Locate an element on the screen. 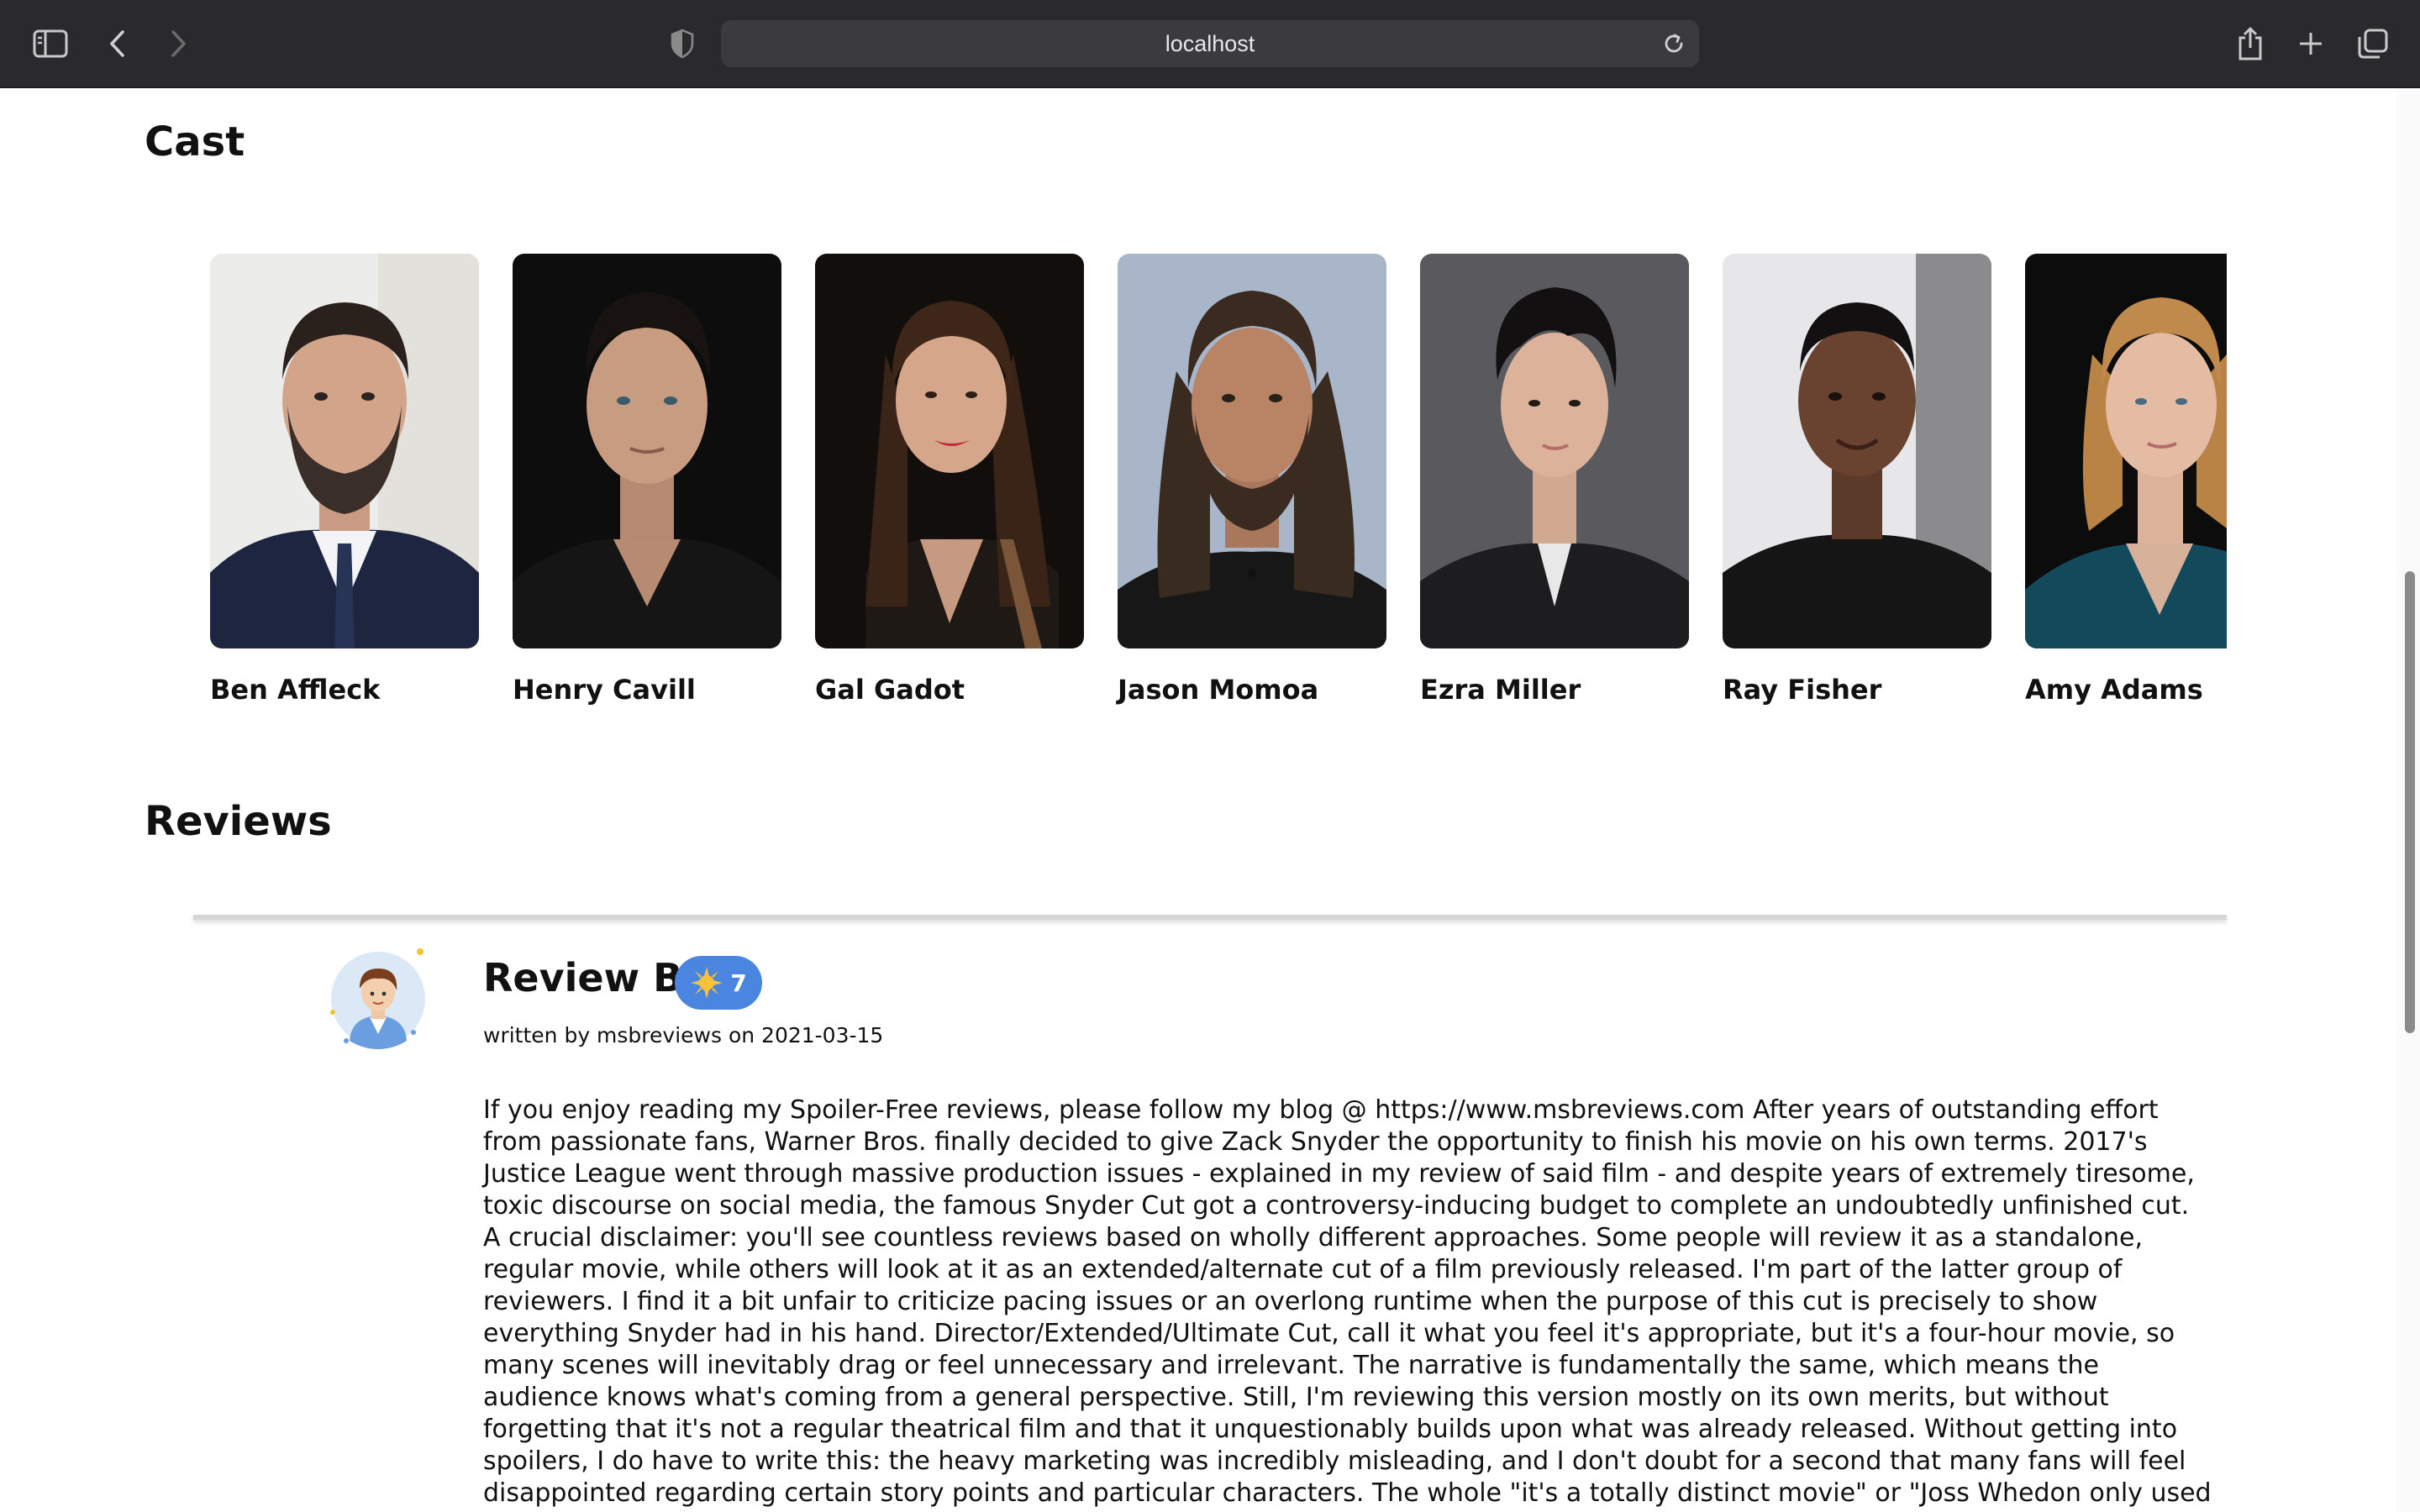 This screenshot has width=2420, height=1512. forward-button is located at coordinates (178, 44).